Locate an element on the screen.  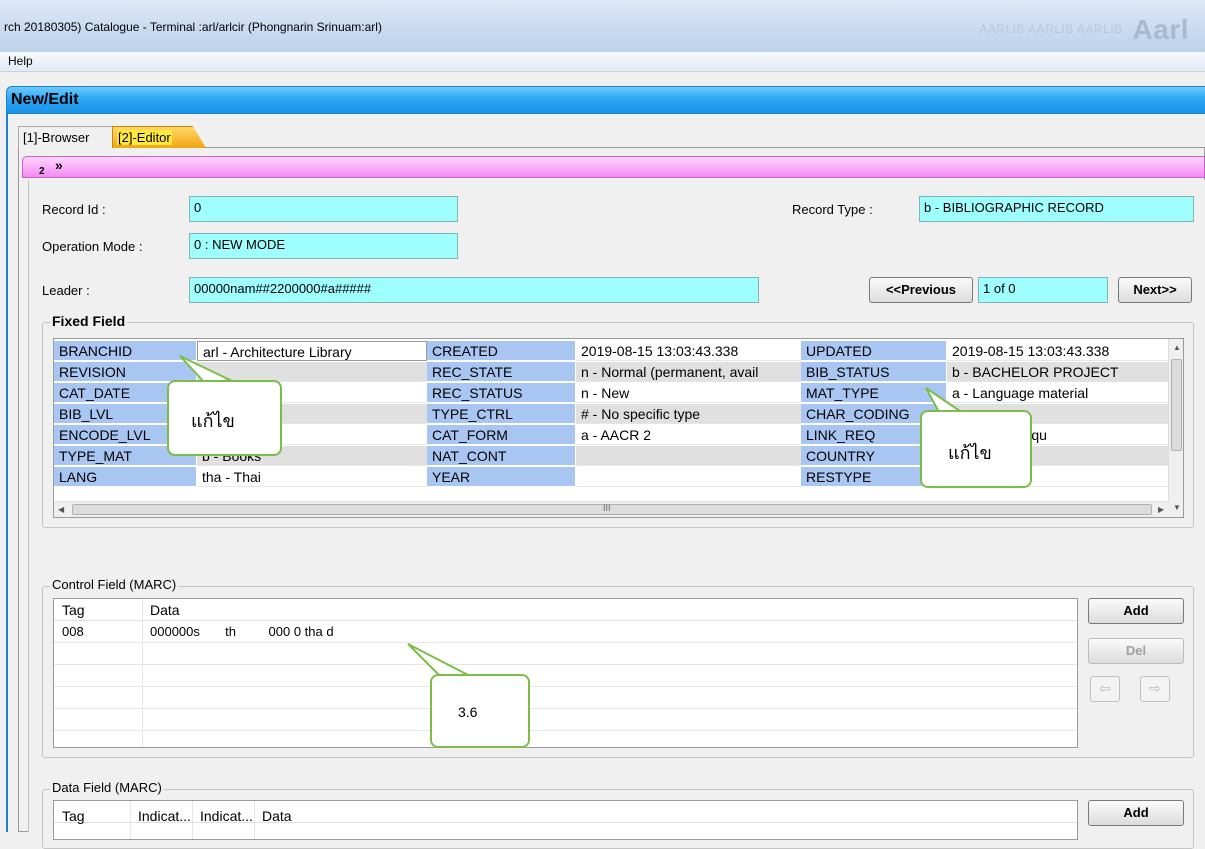
callout-right-text: แก้ไข is located at coordinates (970, 453).